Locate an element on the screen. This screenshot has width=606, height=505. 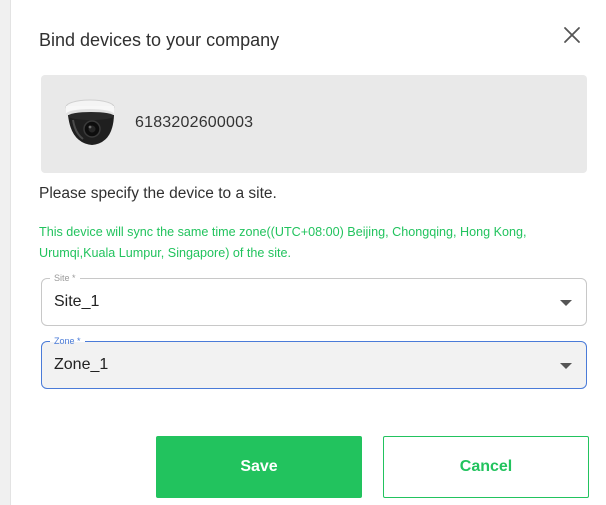
dialog-title: Bind devices to your company is located at coordinates (159, 40).